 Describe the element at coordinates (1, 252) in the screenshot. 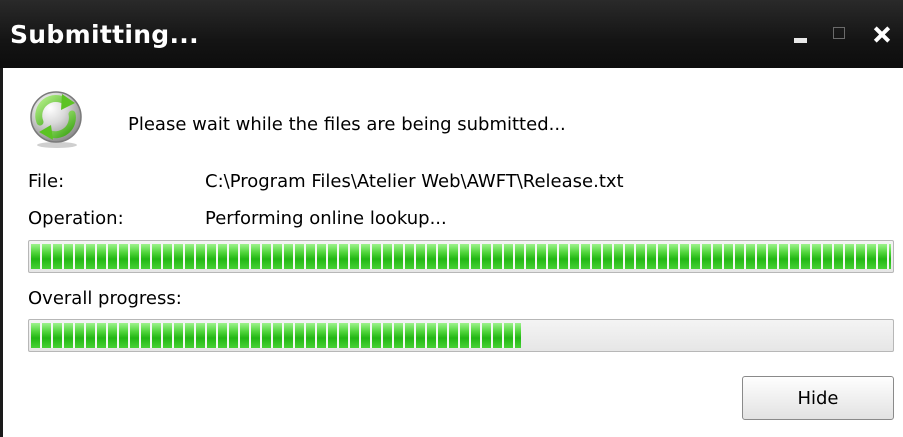

I see `window-border` at that location.